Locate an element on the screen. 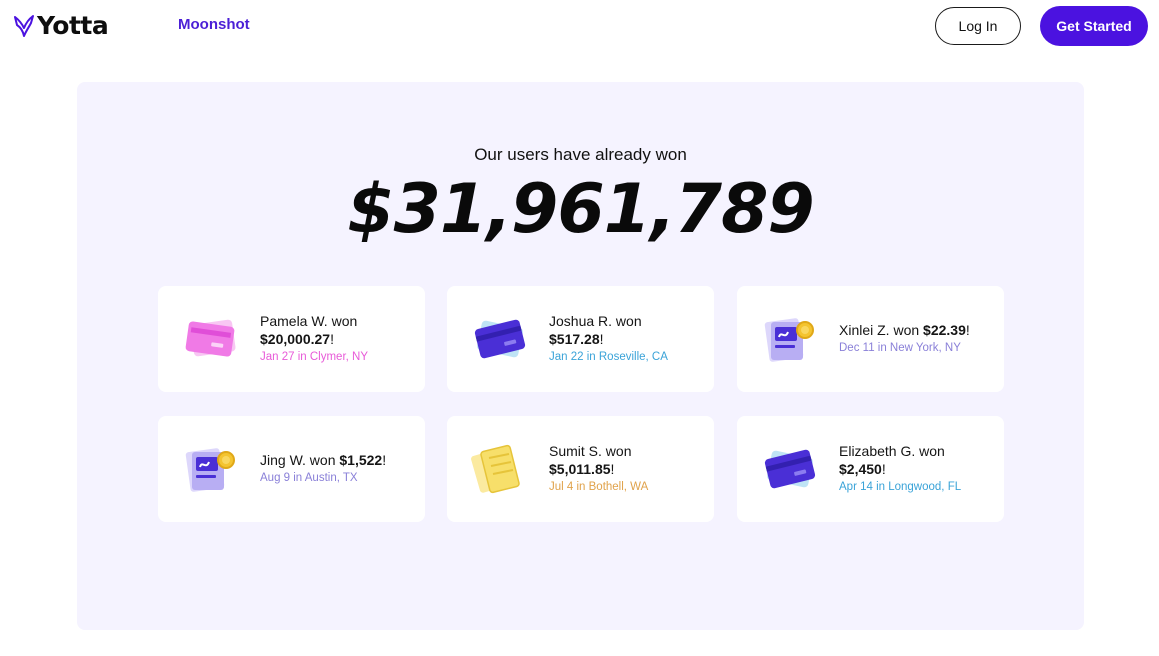  winner-name: Xinlei Z. won is located at coordinates (879, 330).